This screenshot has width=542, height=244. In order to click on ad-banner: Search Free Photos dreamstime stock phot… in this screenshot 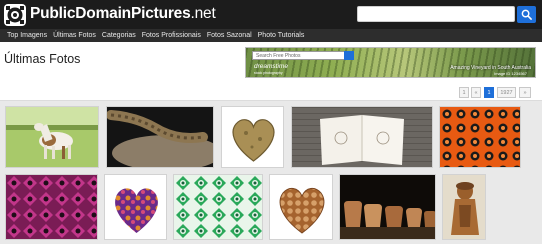, I will do `click(390, 62)`.